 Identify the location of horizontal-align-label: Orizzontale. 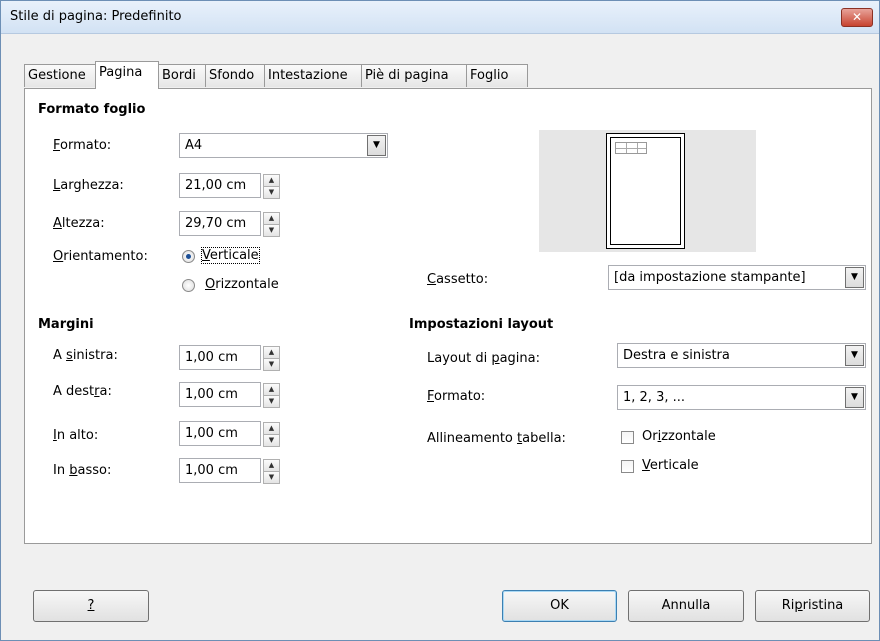
(679, 436).